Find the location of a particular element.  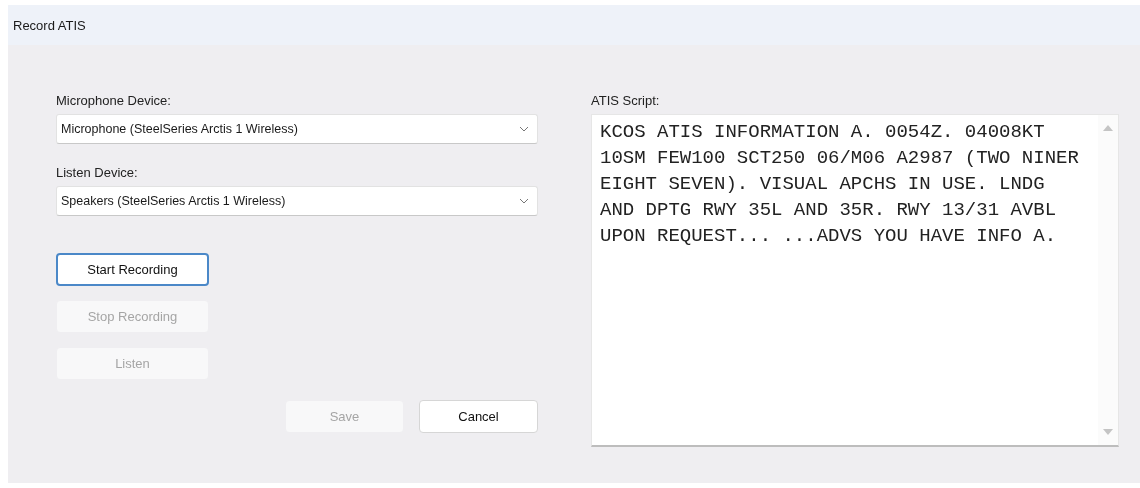

field-label: Listen Device: is located at coordinates (97, 172).